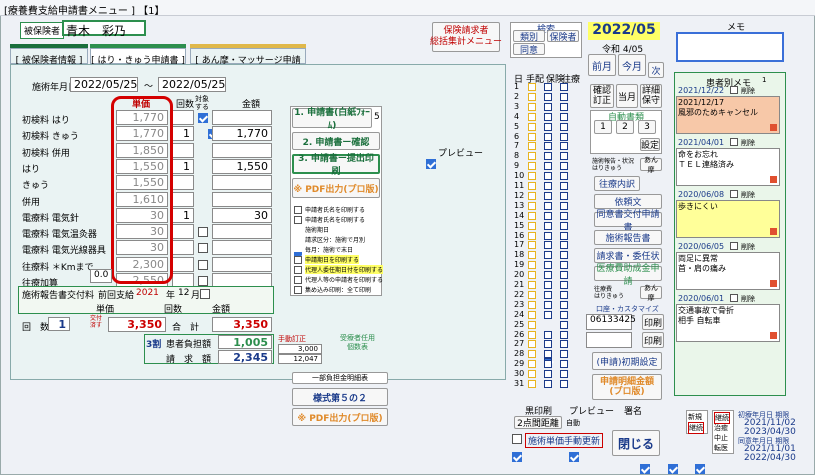  Describe the element at coordinates (192, 84) in the screenshot. I see `exec-date-to: 2022/05/25` at that location.